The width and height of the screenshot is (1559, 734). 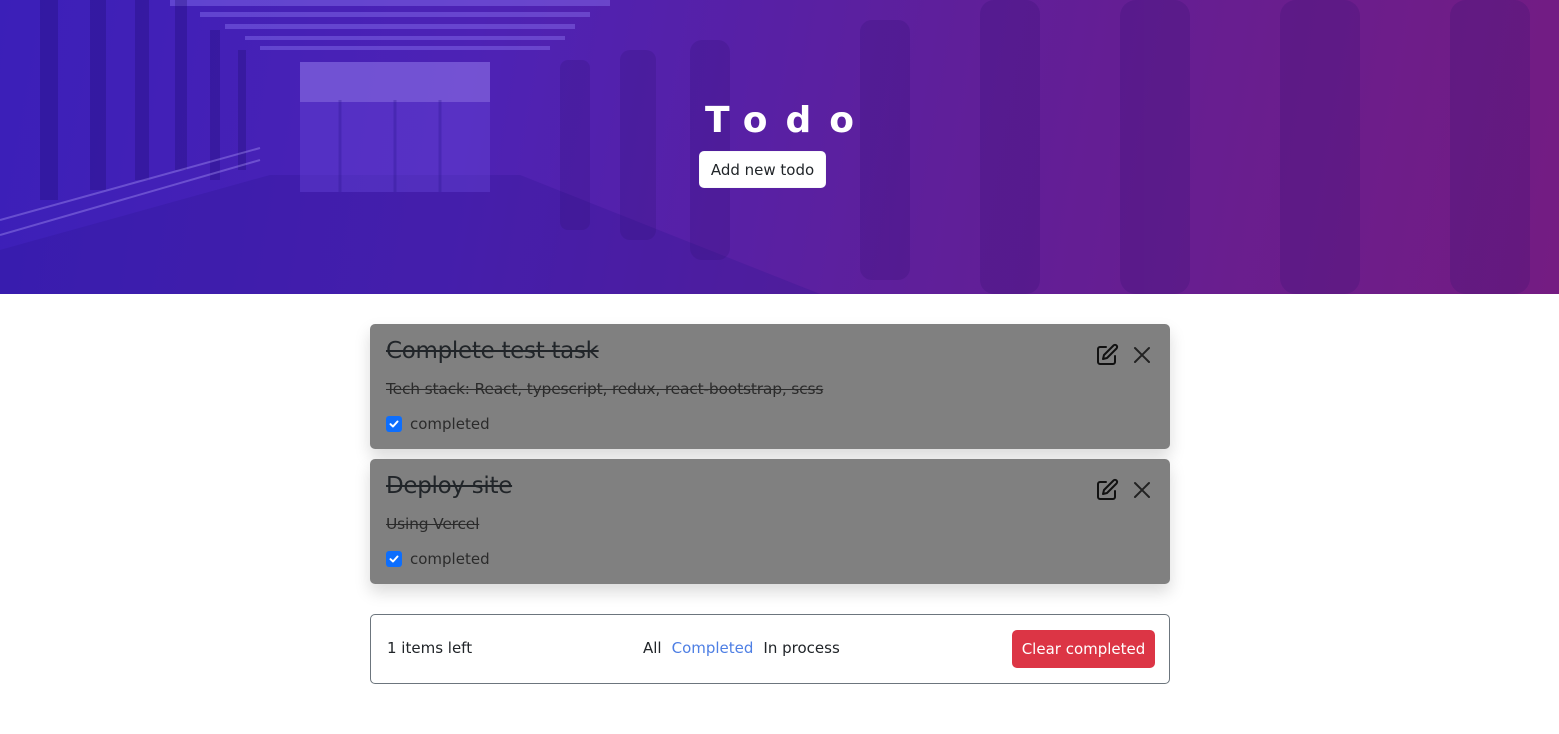 What do you see at coordinates (770, 521) in the screenshot?
I see `todo-card: Deploy site Using Vercel completed` at bounding box center [770, 521].